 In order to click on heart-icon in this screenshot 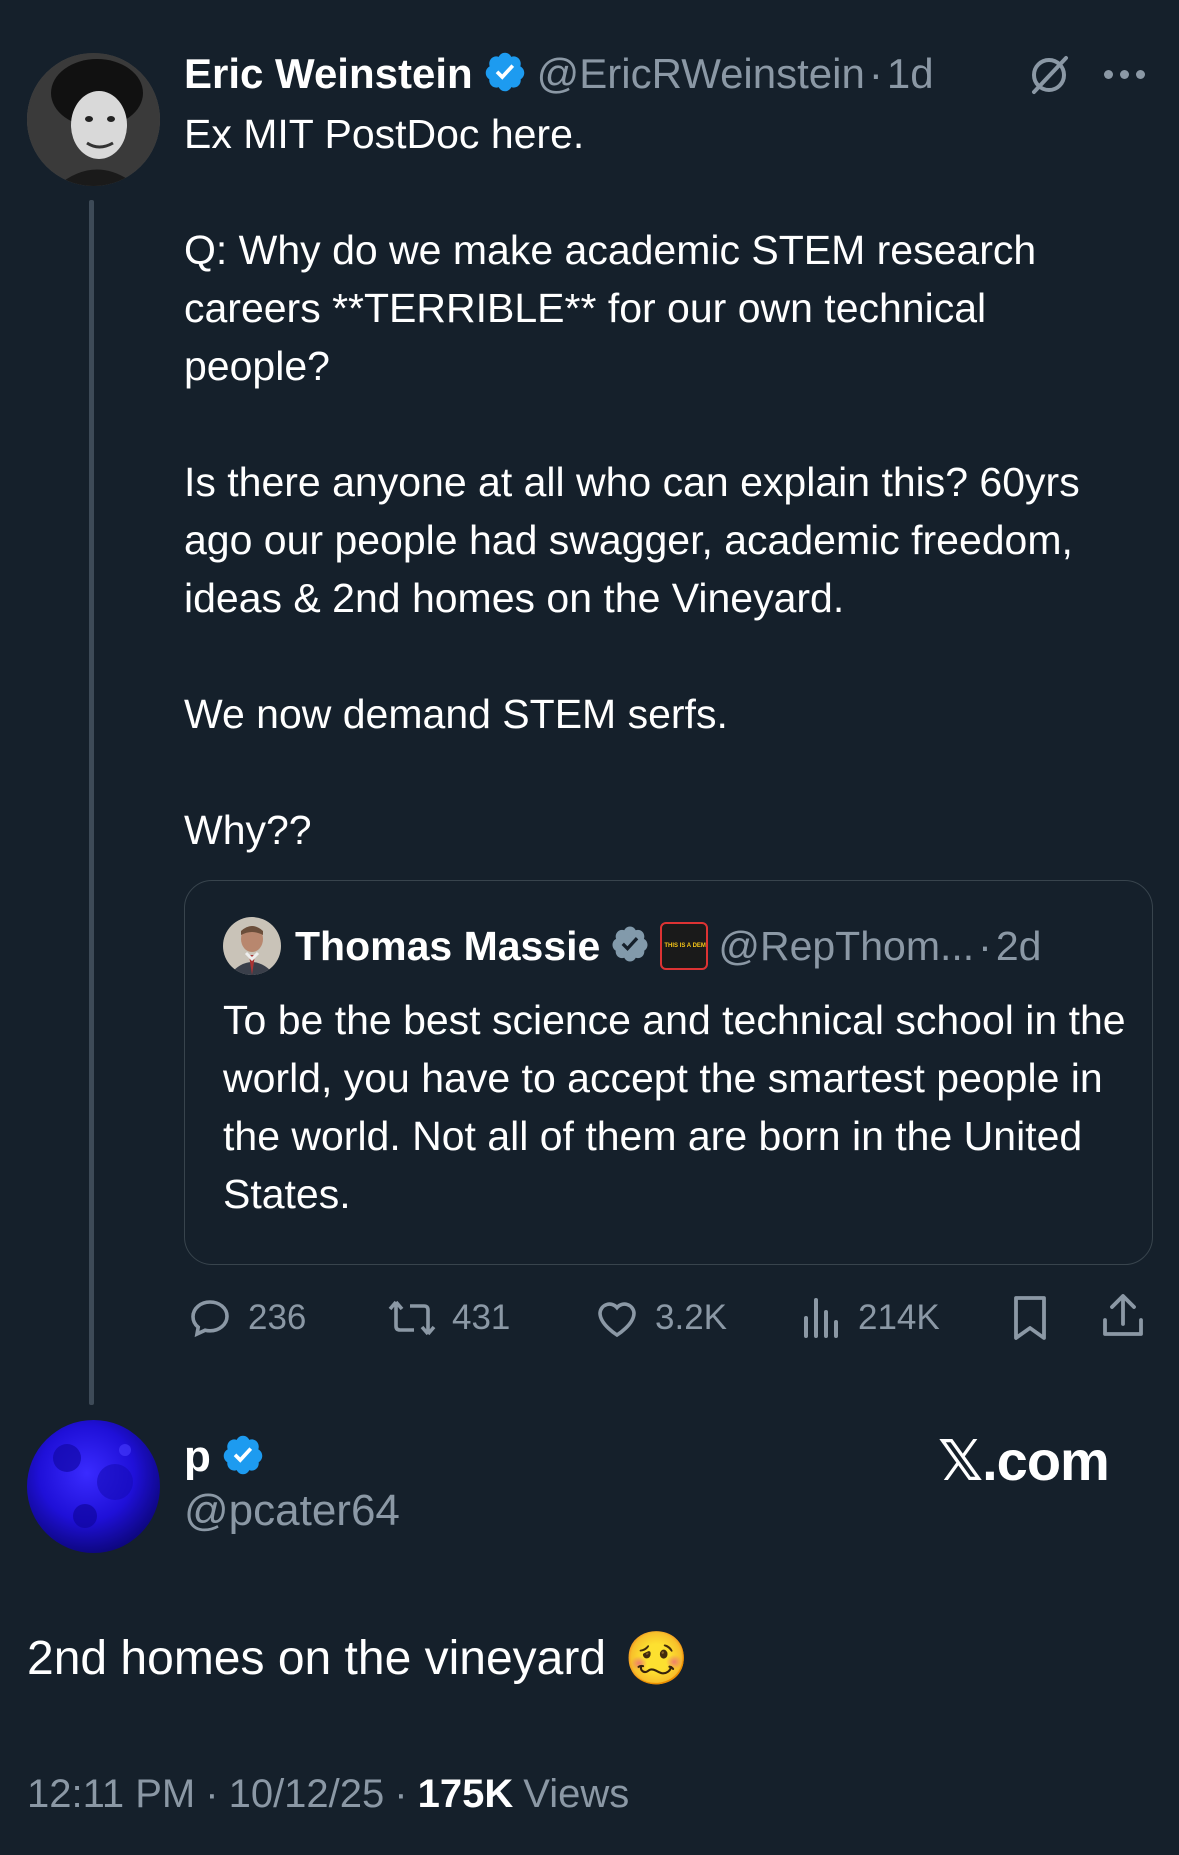, I will do `click(617, 1320)`.